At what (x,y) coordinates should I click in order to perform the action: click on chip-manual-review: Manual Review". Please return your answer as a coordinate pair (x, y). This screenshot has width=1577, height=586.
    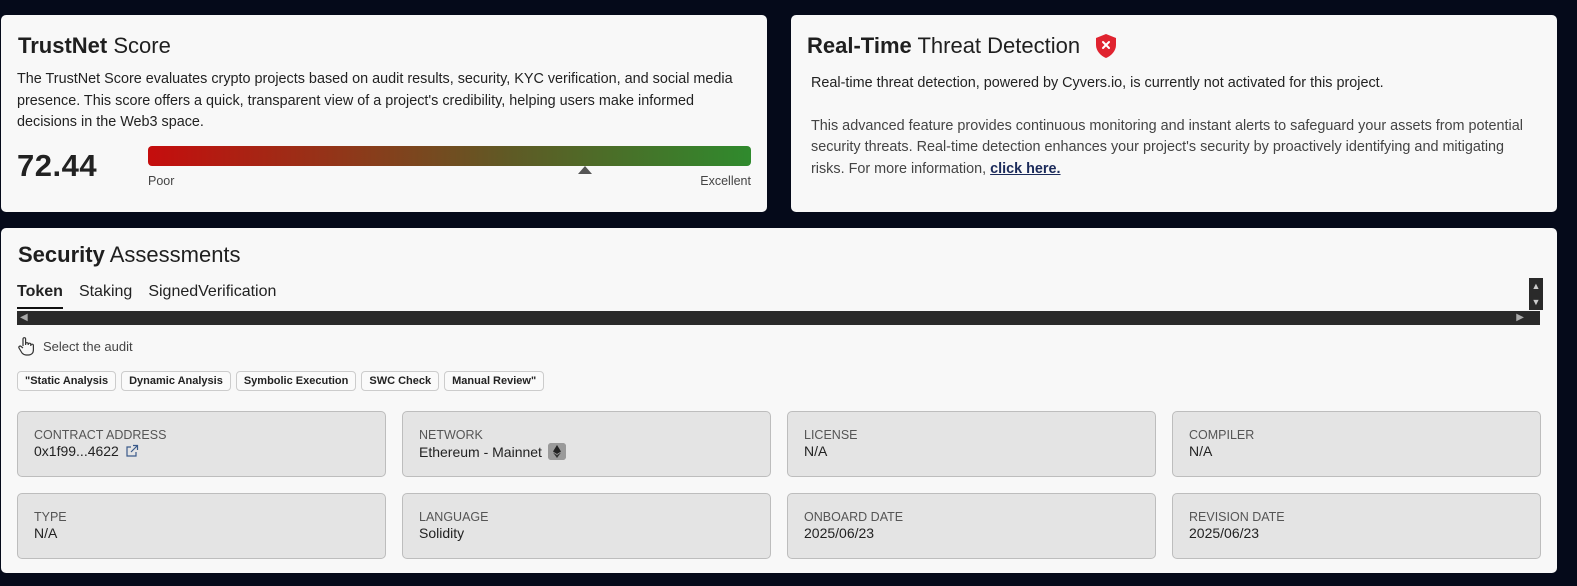
    Looking at the image, I should click on (494, 381).